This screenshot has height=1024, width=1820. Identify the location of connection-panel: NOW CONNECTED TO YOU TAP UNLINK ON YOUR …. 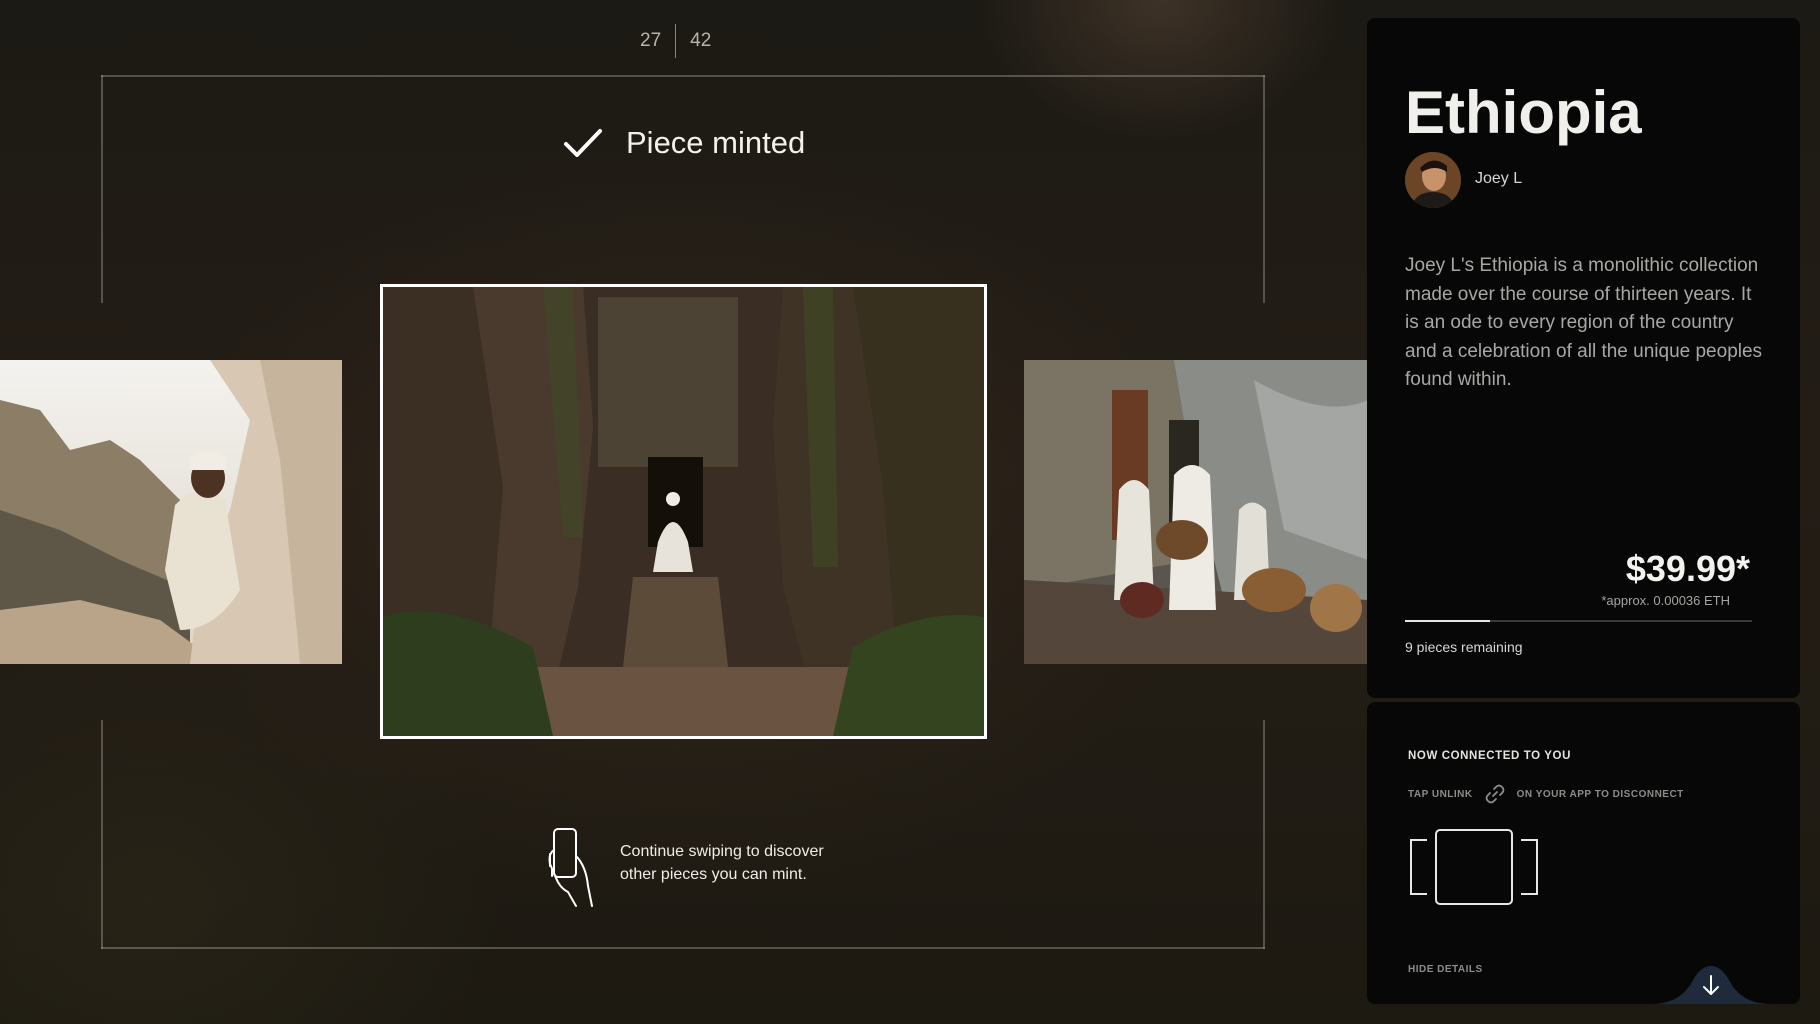
(1583, 853).